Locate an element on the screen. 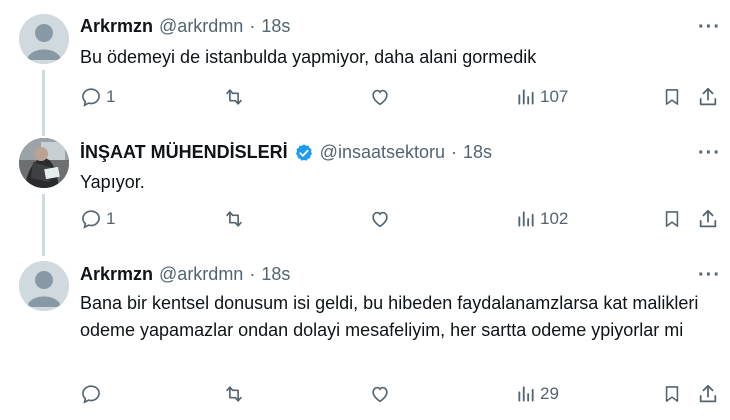  tweet-header: İNŞAAT MÜHENDİSLERİ @insaatsektoru · 18s is located at coordinates (286, 152).